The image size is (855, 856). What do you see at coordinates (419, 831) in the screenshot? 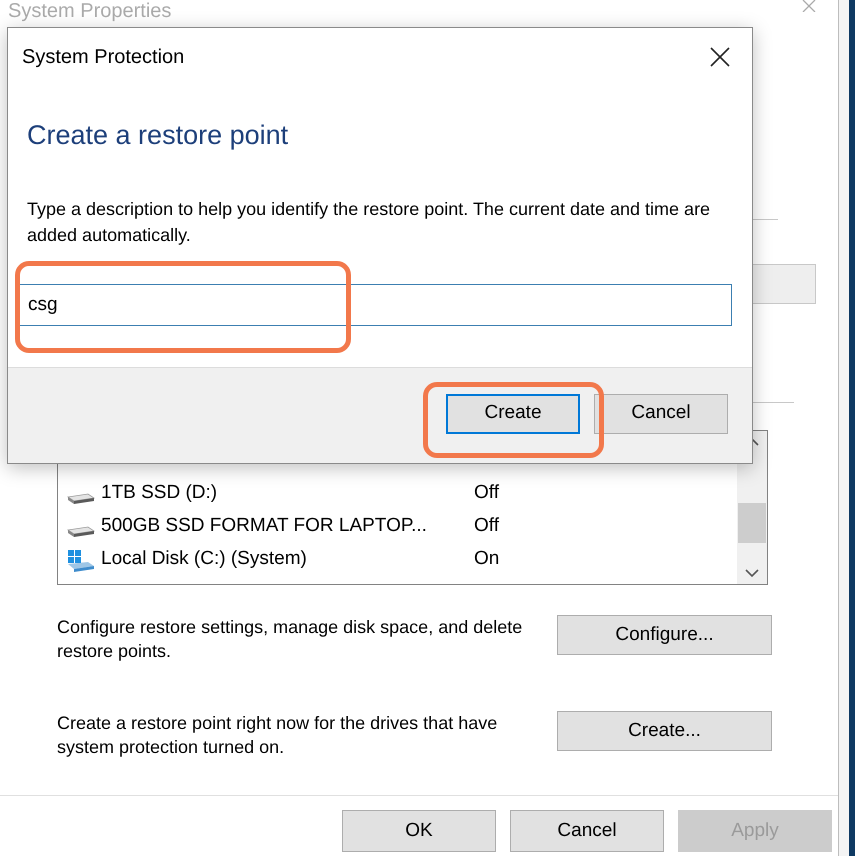
I see `dialog-button: OK` at bounding box center [419, 831].